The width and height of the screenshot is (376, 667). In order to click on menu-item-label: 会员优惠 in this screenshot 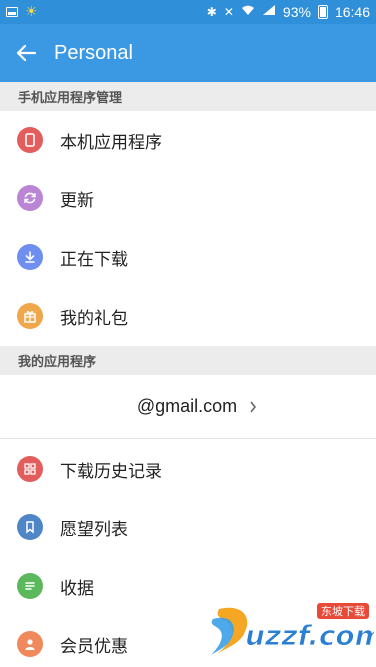, I will do `click(94, 646)`.